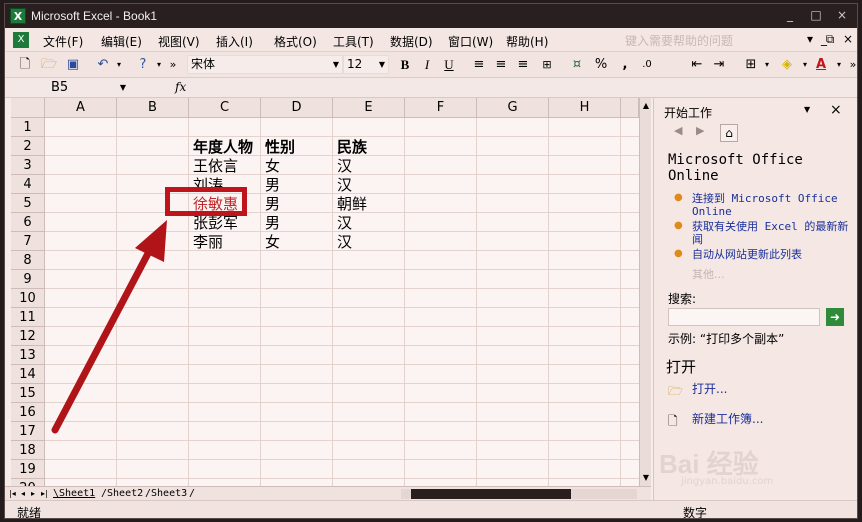  Describe the element at coordinates (353, 41) in the screenshot. I see `menu-tools: 工具(T)` at that location.